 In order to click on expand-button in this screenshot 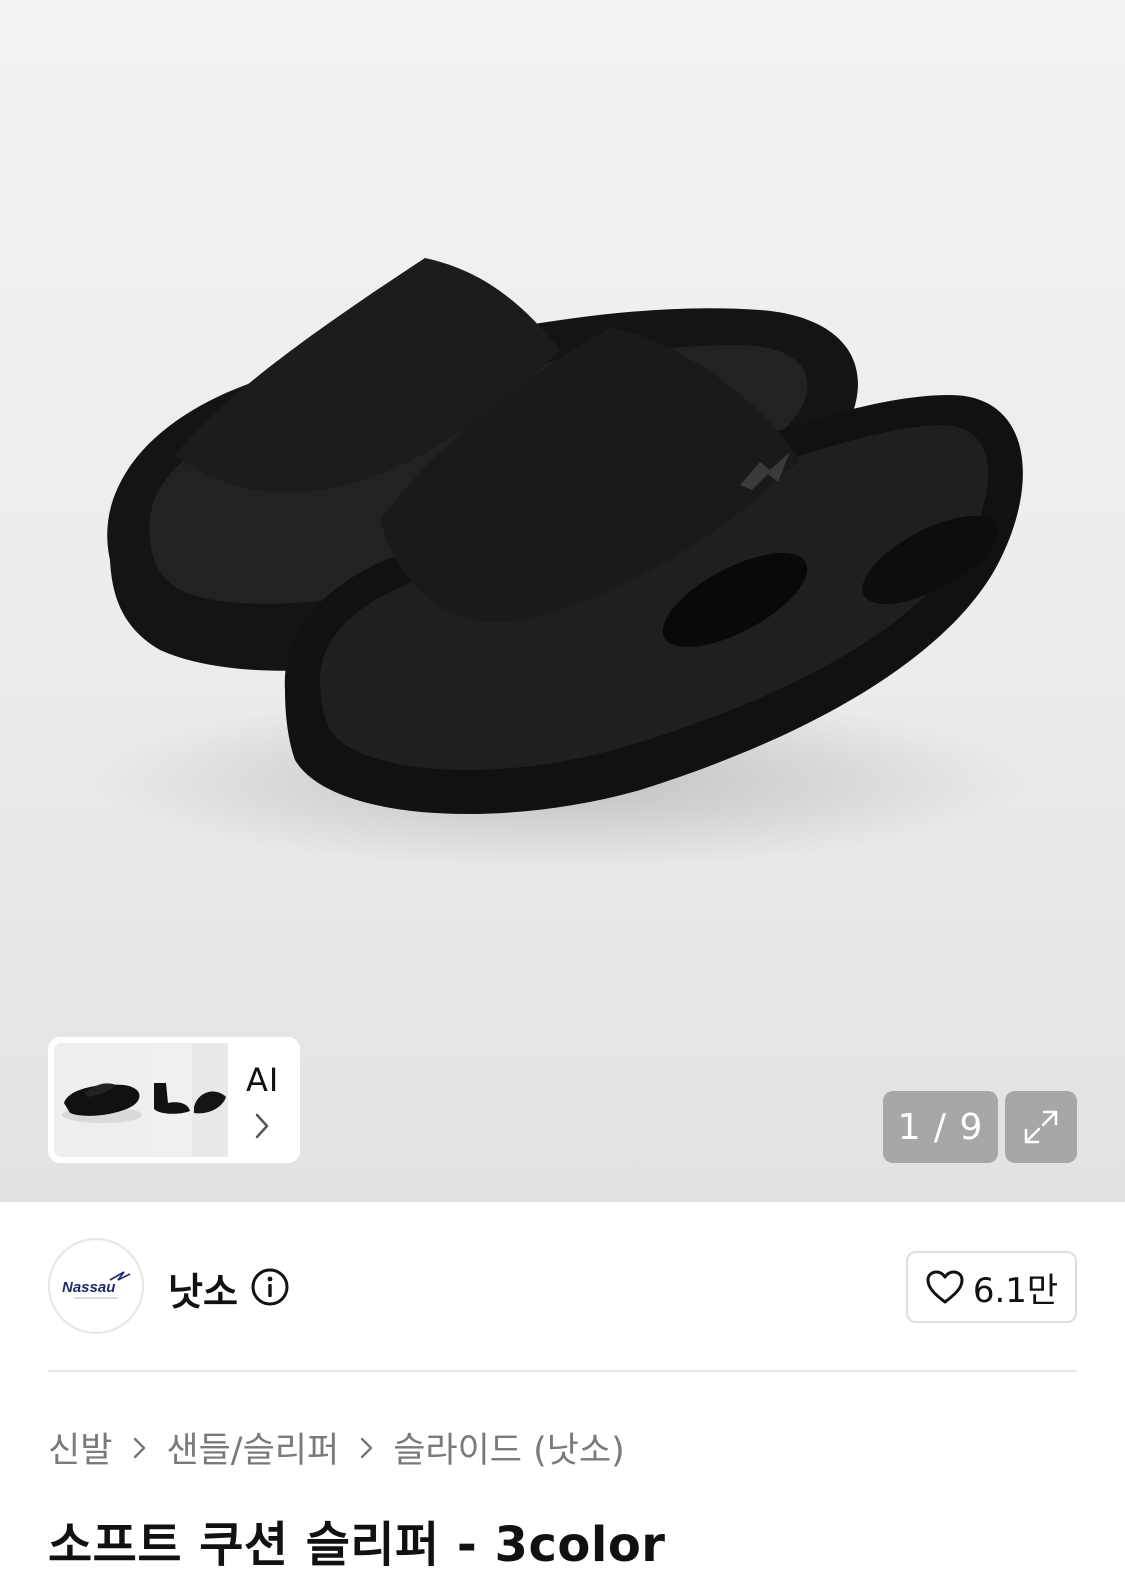, I will do `click(1041, 1127)`.